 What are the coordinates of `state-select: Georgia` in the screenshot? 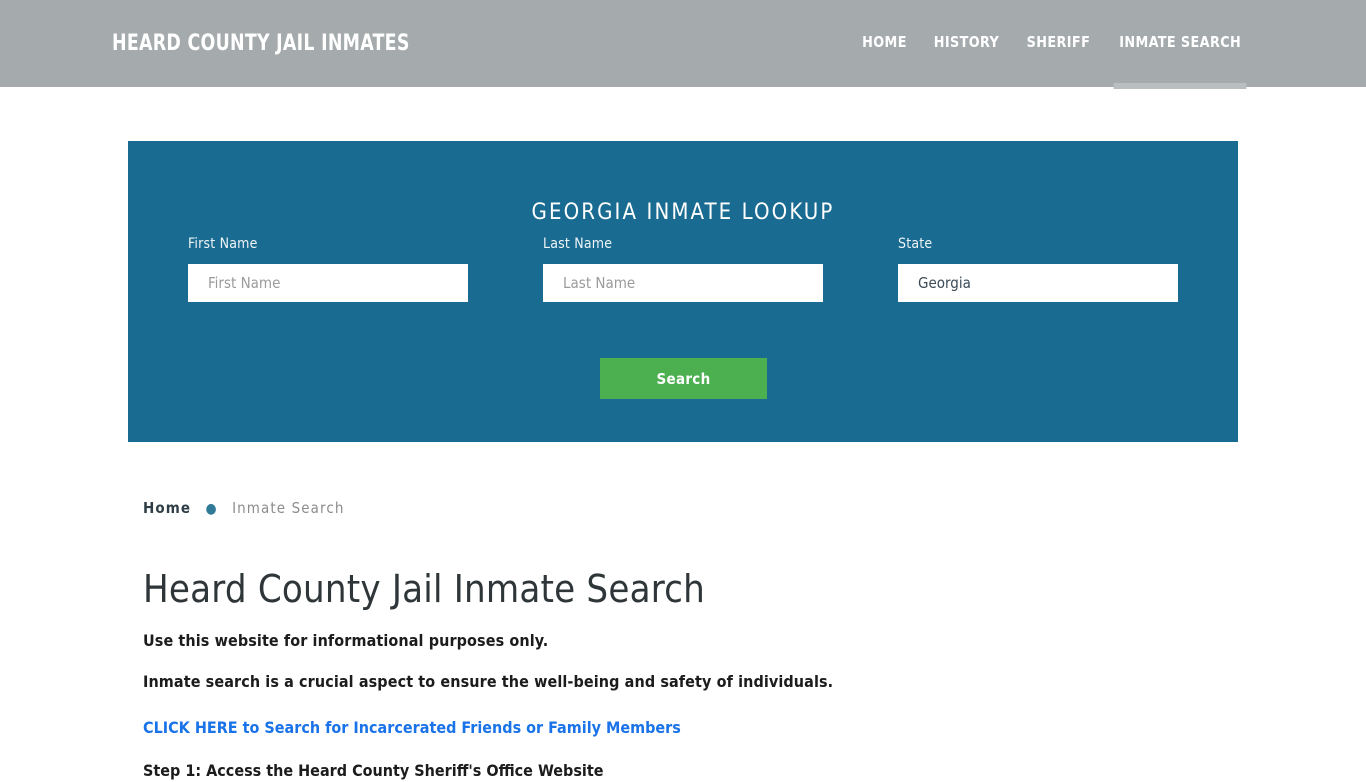 It's located at (1038, 283).